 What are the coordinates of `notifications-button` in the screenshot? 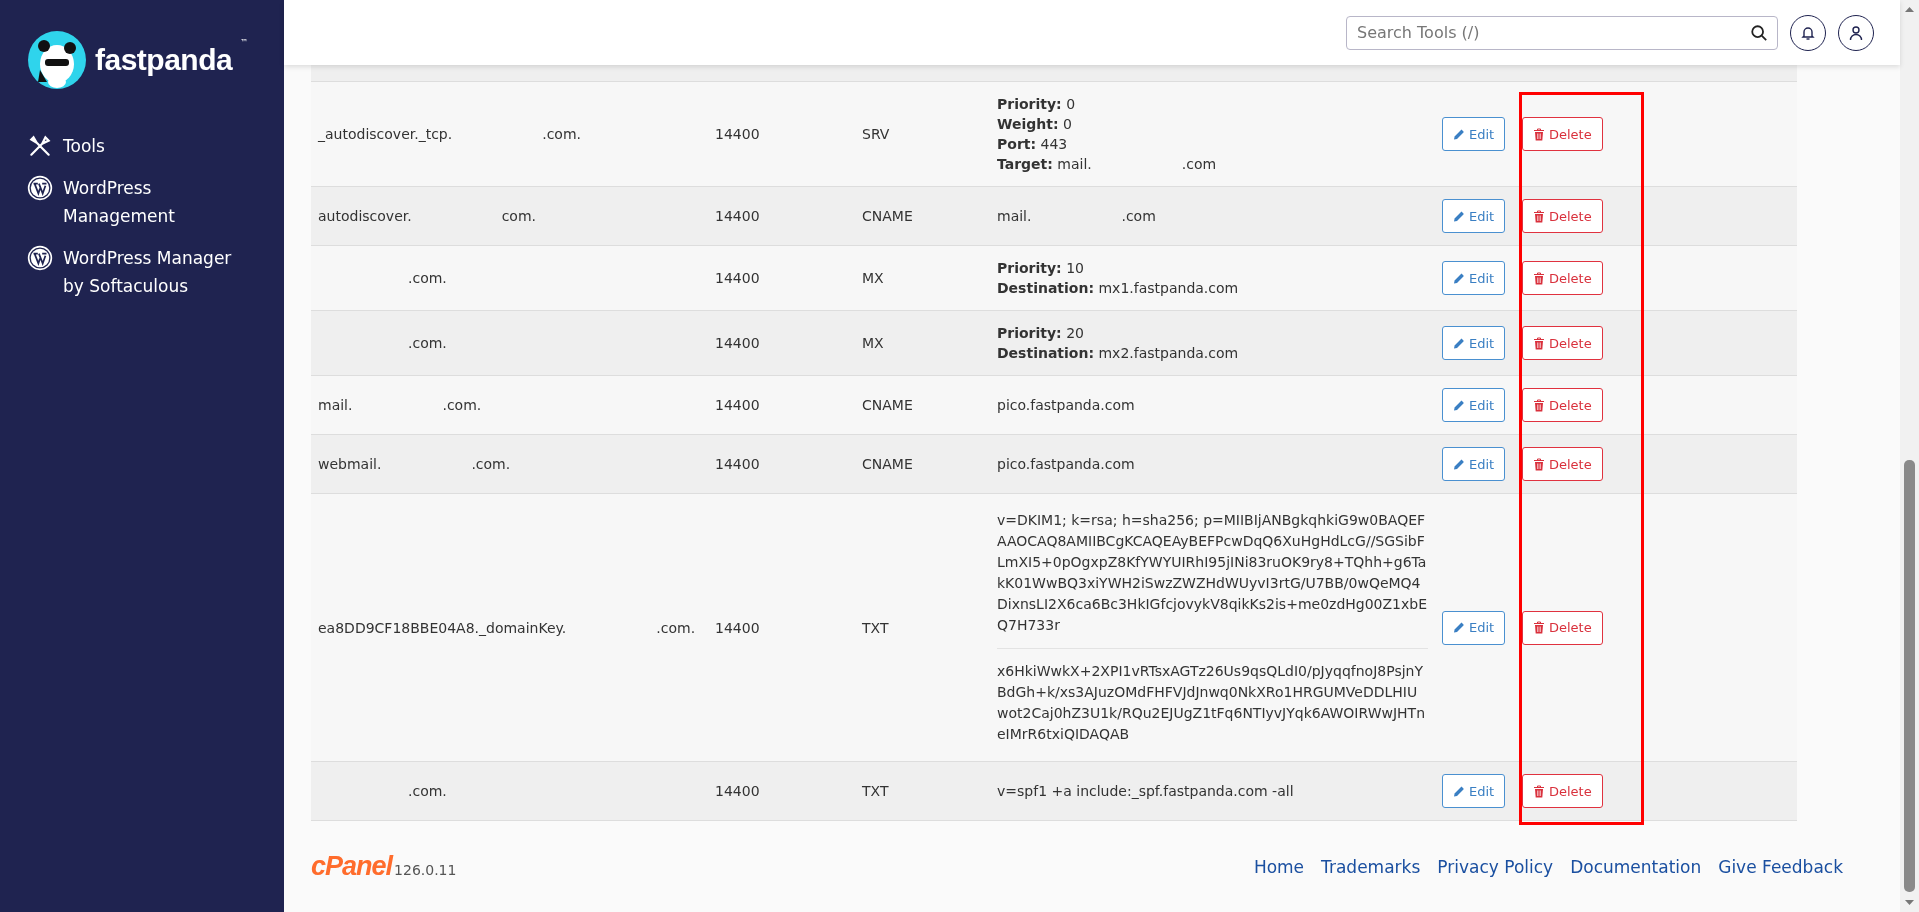 It's located at (1808, 32).